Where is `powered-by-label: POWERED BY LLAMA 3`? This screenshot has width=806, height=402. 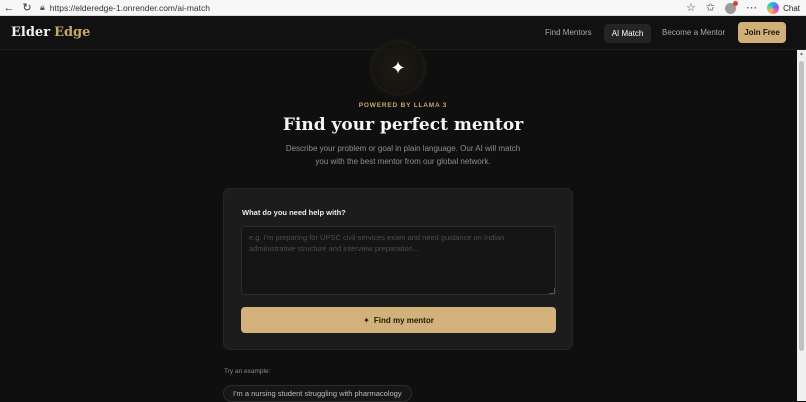 powered-by-label: POWERED BY LLAMA 3 is located at coordinates (403, 105).